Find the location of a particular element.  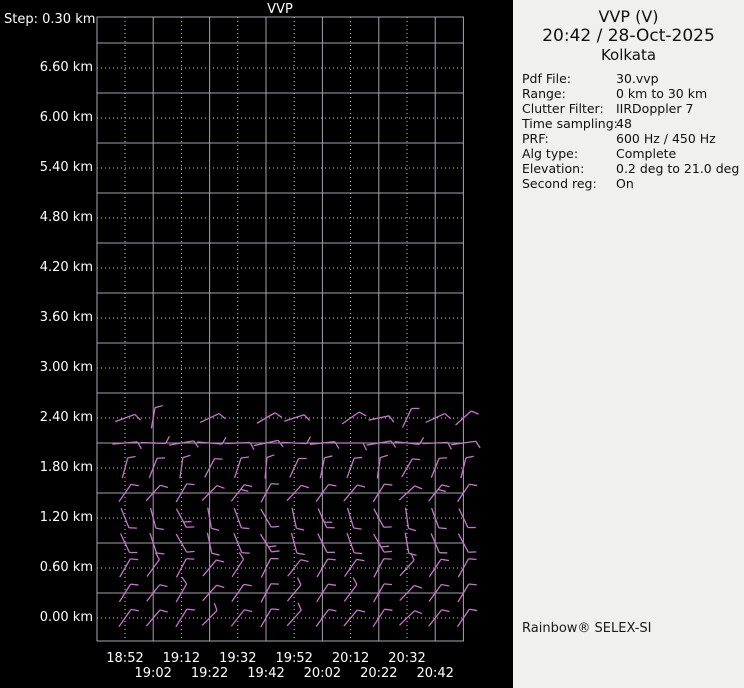

panel-station: Kolkata is located at coordinates (628, 55).